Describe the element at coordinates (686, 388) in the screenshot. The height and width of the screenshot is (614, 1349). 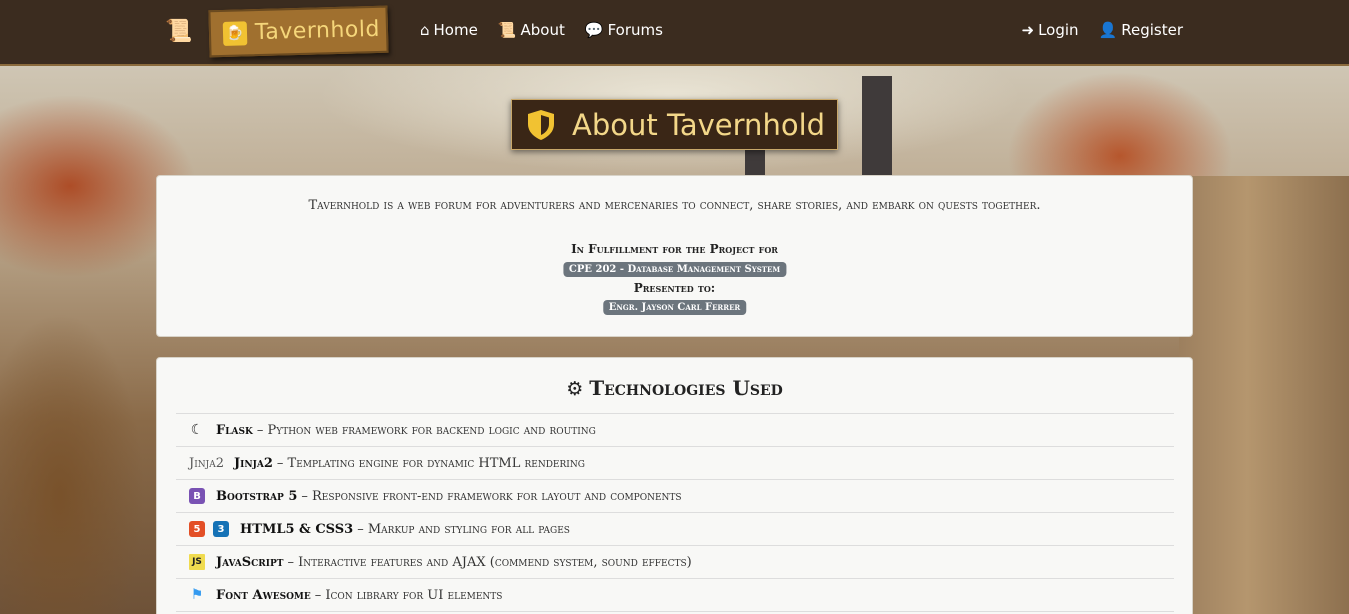
I see `technologies-heading-text: Technologies Used` at that location.